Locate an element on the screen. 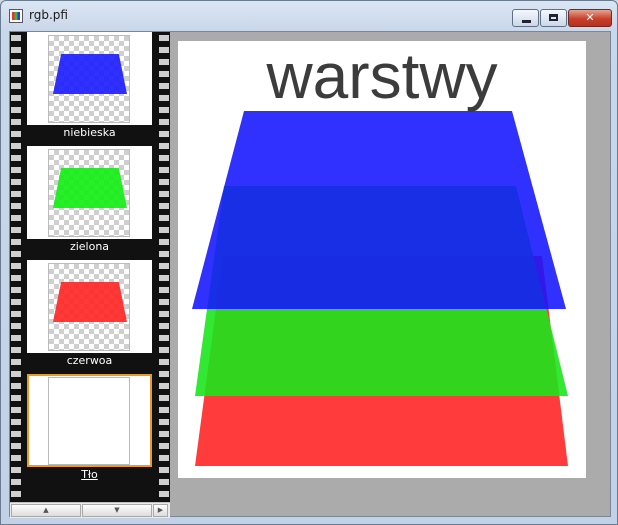  minimize-button is located at coordinates (525, 18).